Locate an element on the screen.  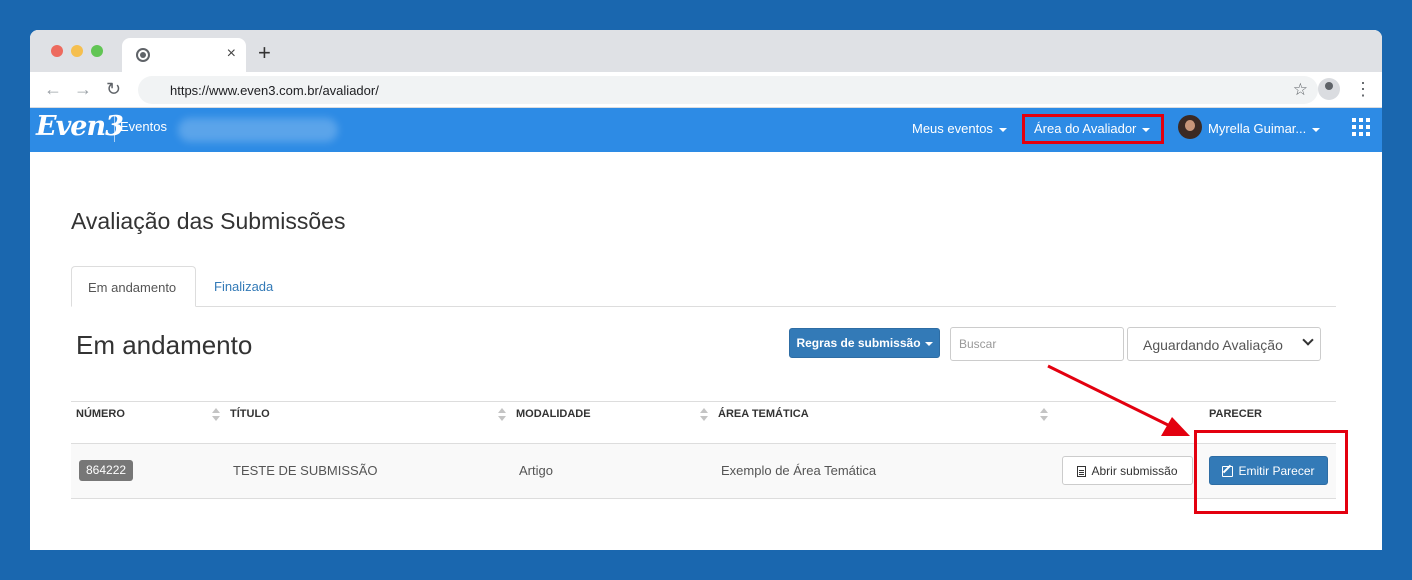
browser-menu-icon: ⋮ is located at coordinates (1363, 89).